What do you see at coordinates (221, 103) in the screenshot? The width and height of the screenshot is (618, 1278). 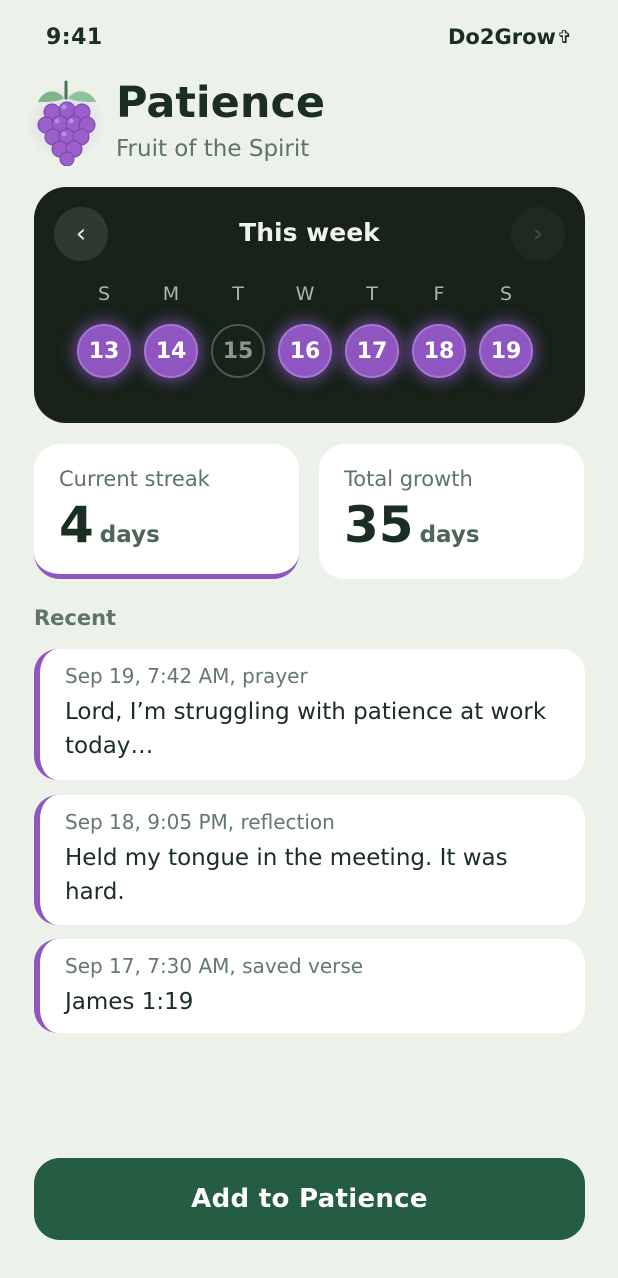 I see `page-title: Patience` at bounding box center [221, 103].